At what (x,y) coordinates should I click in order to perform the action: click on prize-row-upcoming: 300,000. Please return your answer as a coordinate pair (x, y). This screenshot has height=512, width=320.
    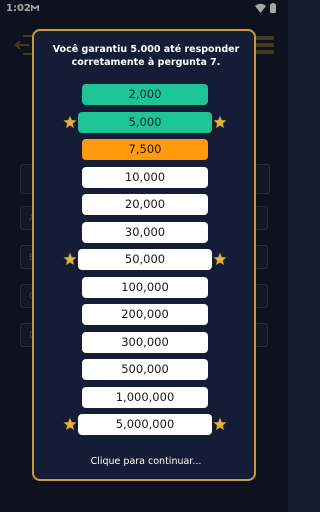
    Looking at the image, I should click on (146, 343).